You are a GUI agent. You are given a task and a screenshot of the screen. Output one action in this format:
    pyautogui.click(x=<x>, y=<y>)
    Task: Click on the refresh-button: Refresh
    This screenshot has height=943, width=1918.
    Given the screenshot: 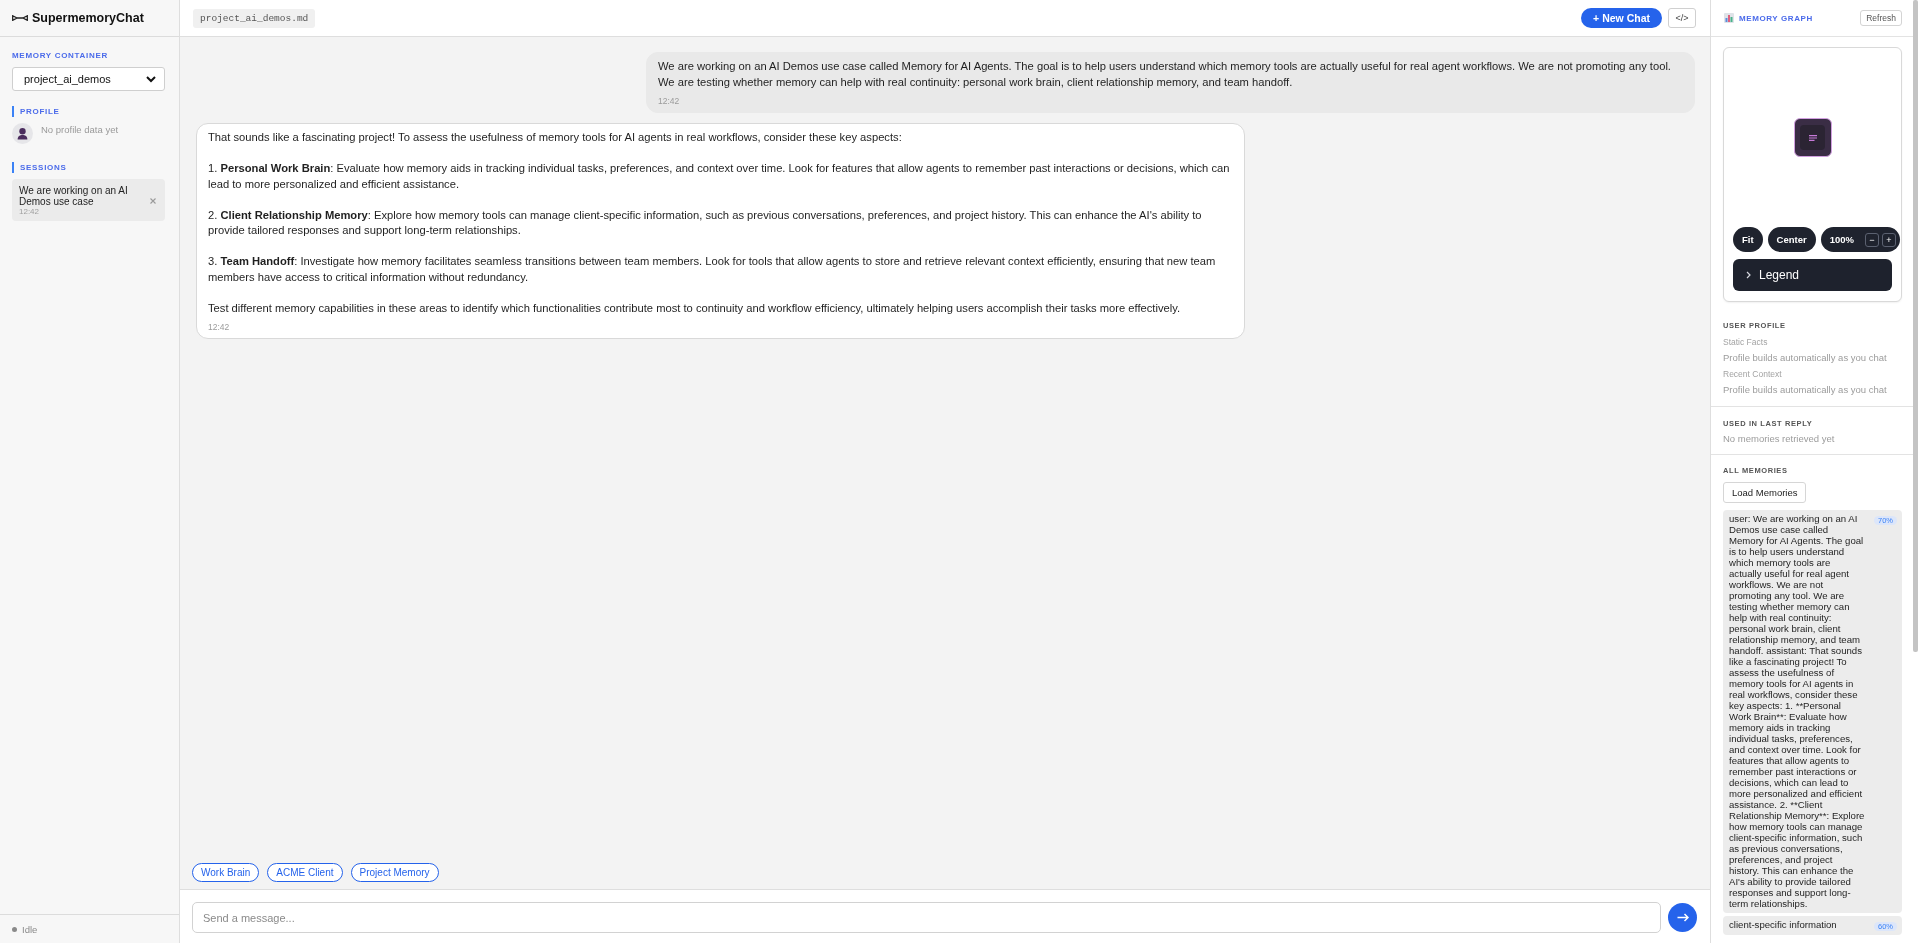 What is the action you would take?
    pyautogui.click(x=1881, y=18)
    